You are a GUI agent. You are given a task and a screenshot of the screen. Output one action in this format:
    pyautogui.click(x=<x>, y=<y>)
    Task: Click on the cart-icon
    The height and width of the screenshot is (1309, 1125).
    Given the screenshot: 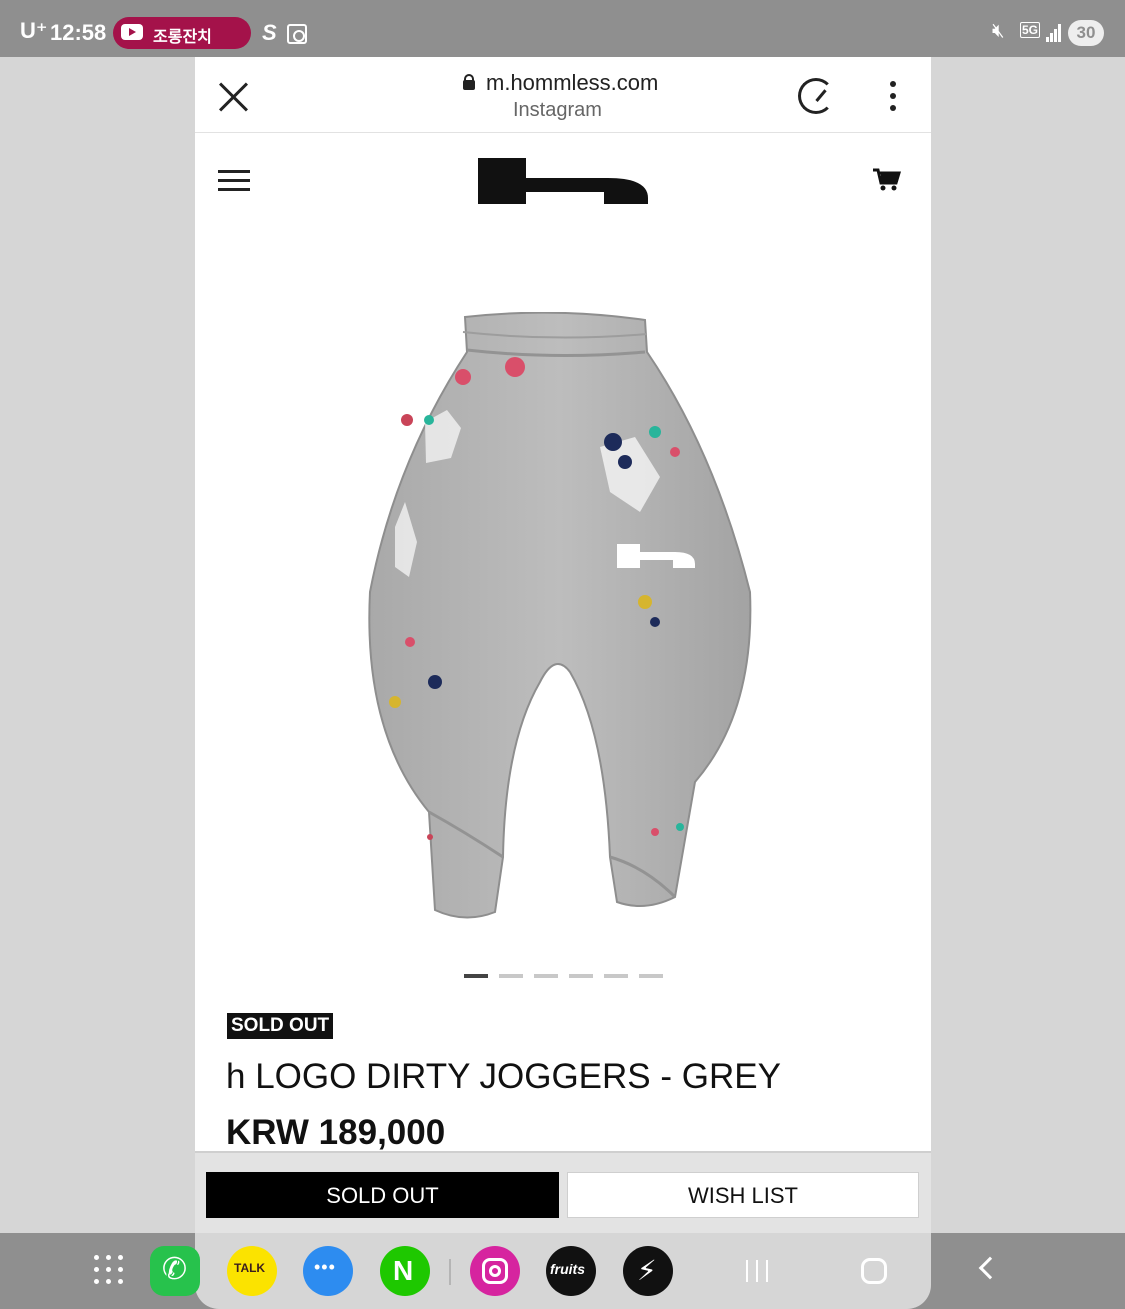 What is the action you would take?
    pyautogui.click(x=887, y=180)
    